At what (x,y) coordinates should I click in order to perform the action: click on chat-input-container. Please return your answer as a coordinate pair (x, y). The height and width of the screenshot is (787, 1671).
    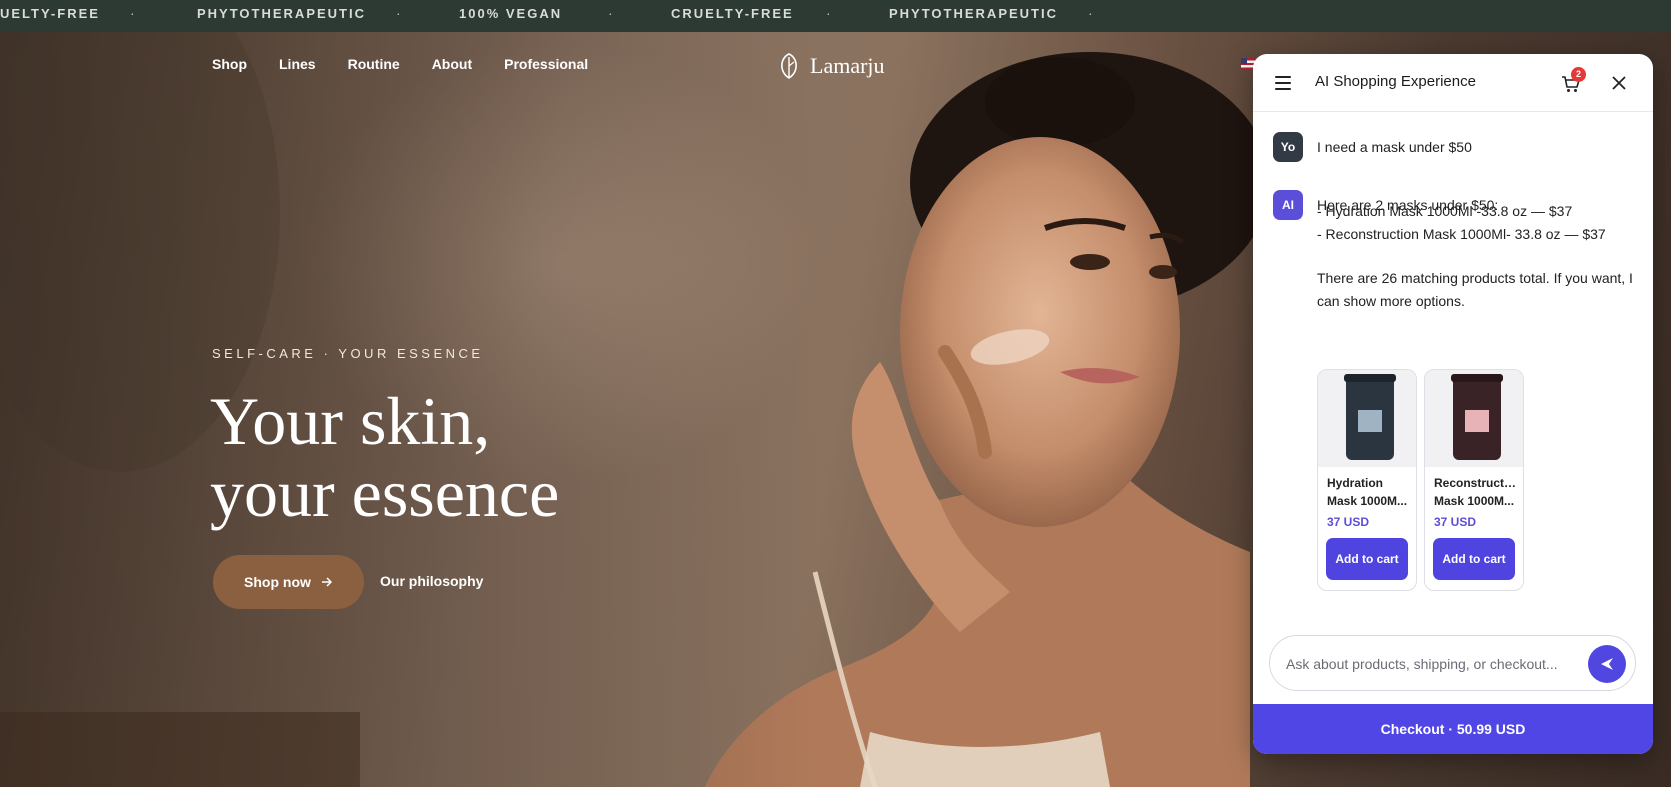
    Looking at the image, I should click on (1452, 663).